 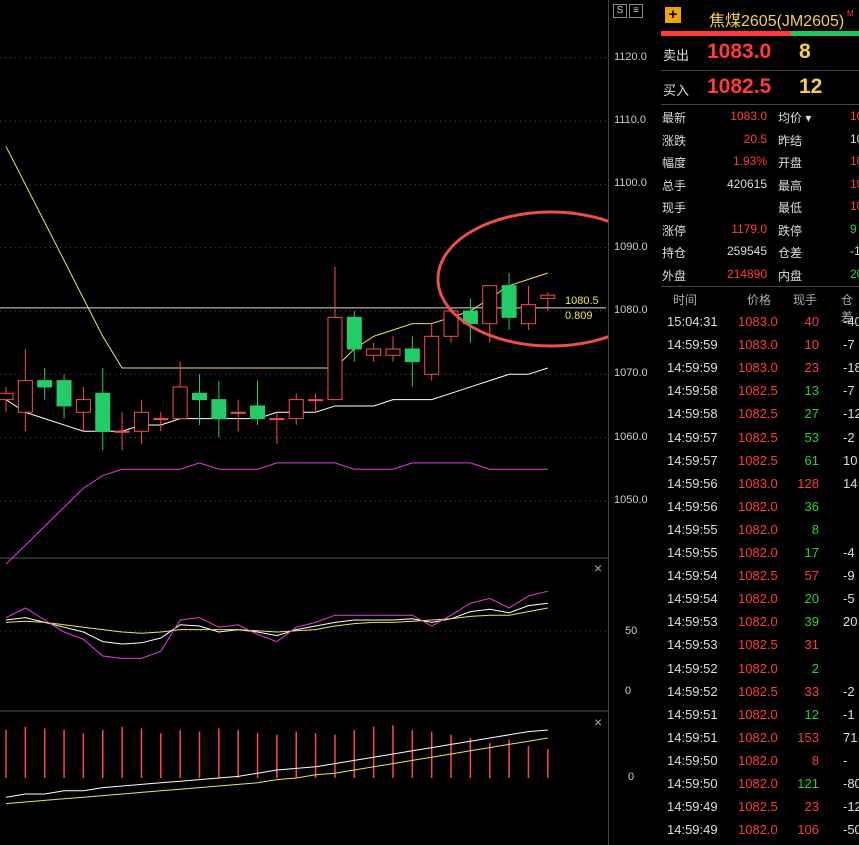 I want to click on tick-row: 14:59:51 1082.0 12 -1, so click(x=760, y=714).